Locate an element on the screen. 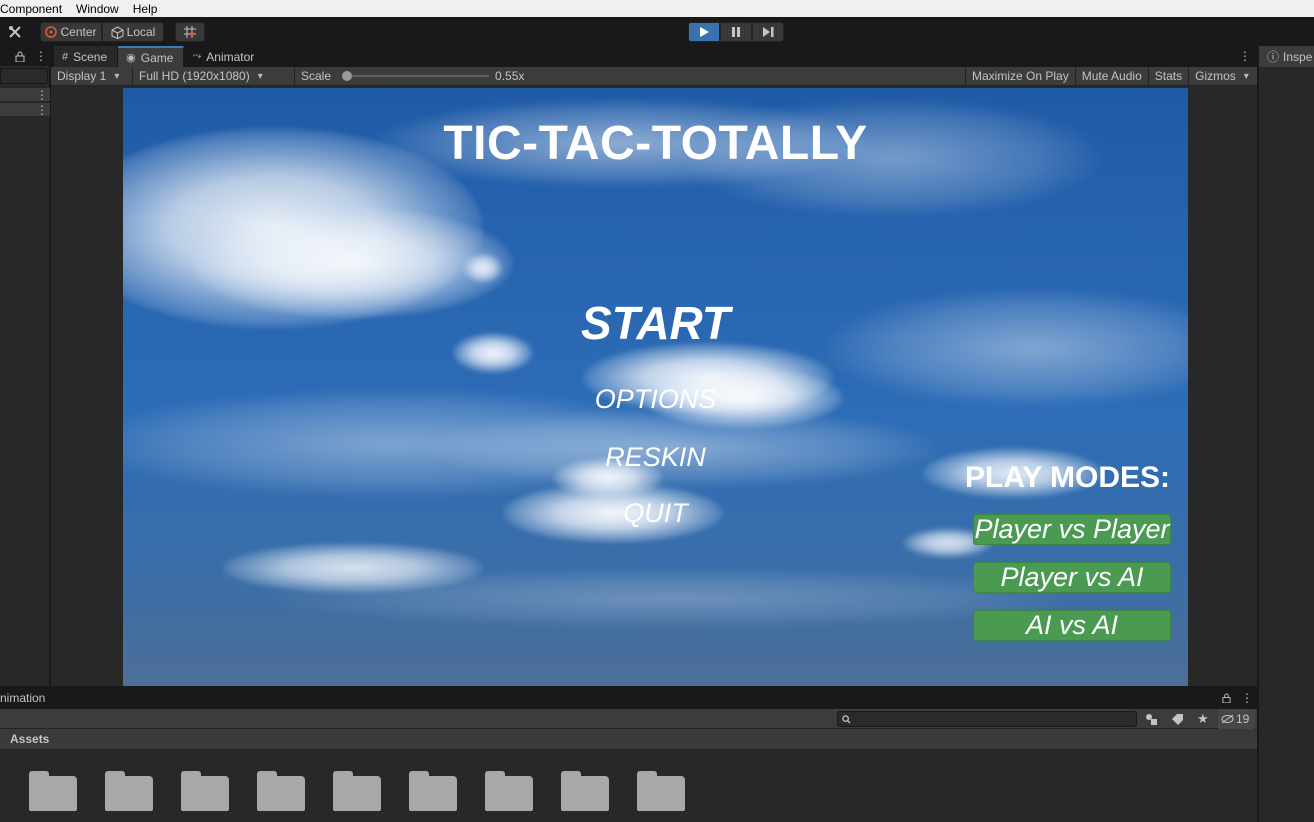 Image resolution: width=1314 pixels, height=822 pixels. start-button: START is located at coordinates (655, 323).